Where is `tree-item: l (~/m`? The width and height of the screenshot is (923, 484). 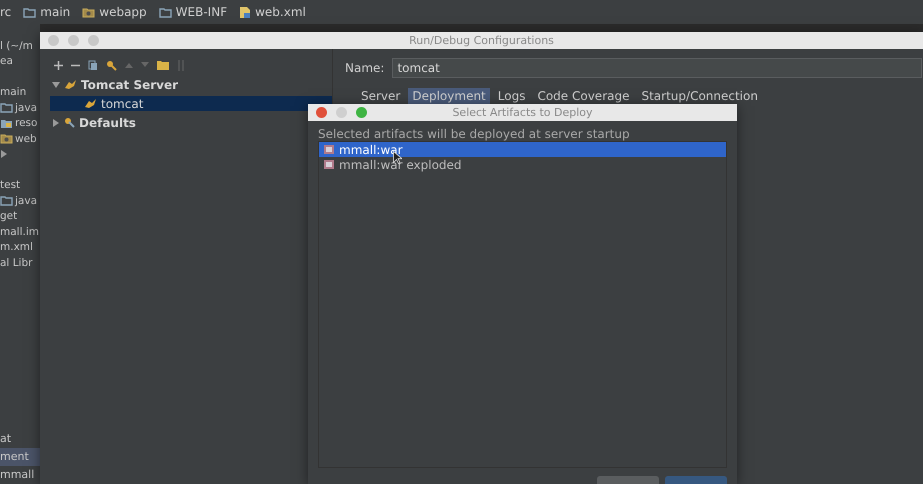 tree-item: l (~/m is located at coordinates (16, 46).